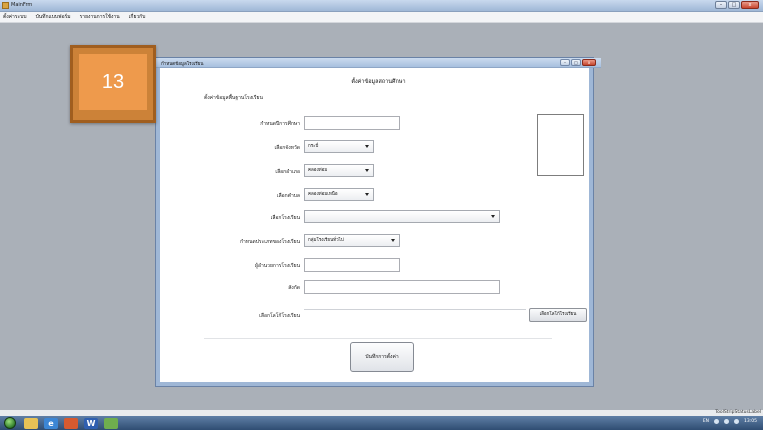  I want to click on step-number: 13, so click(113, 82).